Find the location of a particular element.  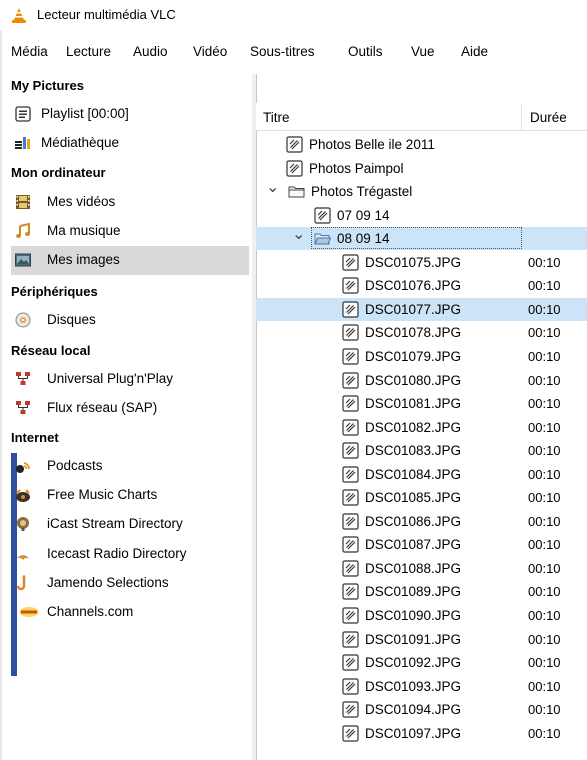

menu-lecture: Lecture is located at coordinates (88, 51).